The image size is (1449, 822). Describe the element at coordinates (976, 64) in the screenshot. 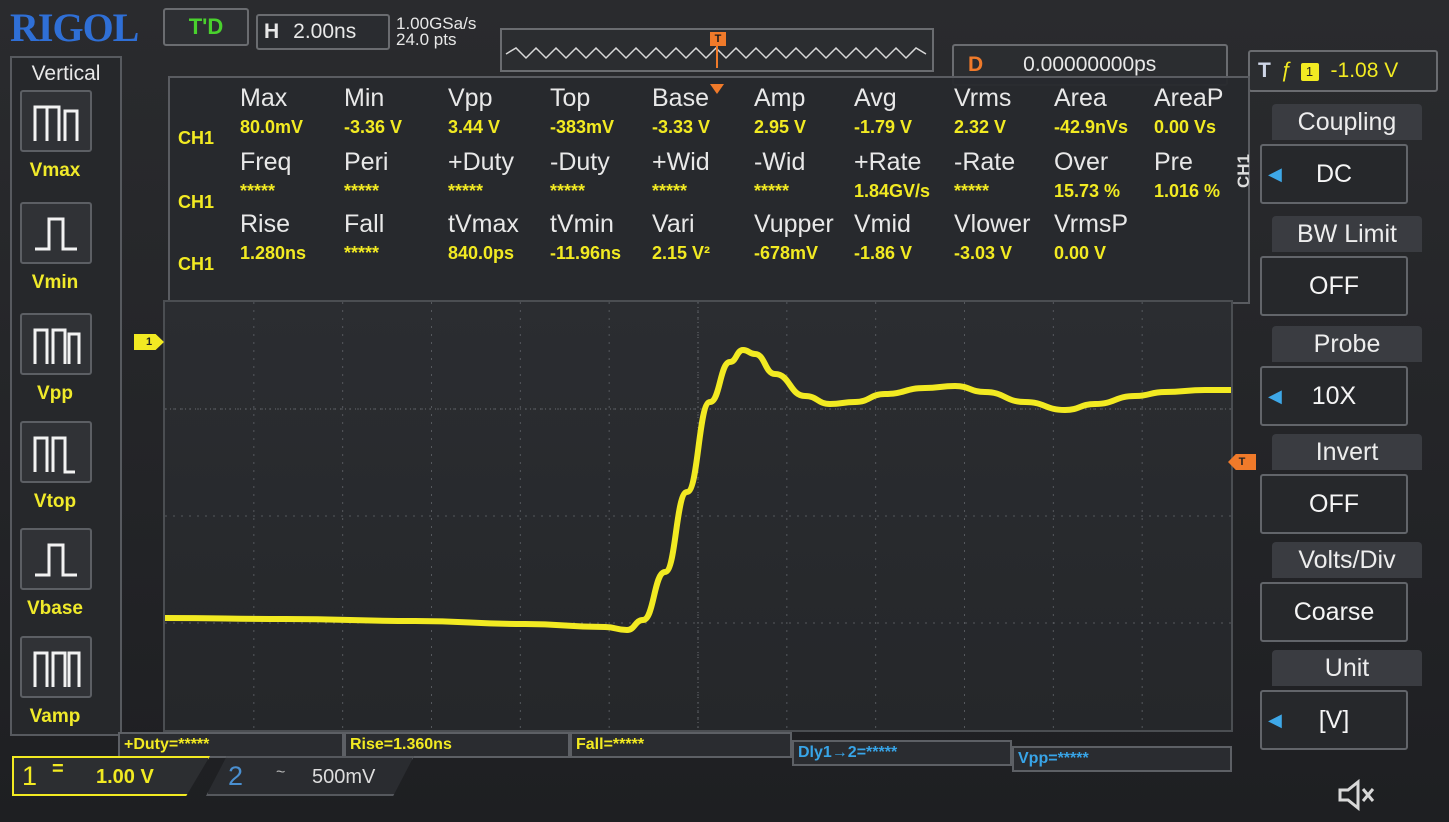

I see `delay-label: D` at that location.